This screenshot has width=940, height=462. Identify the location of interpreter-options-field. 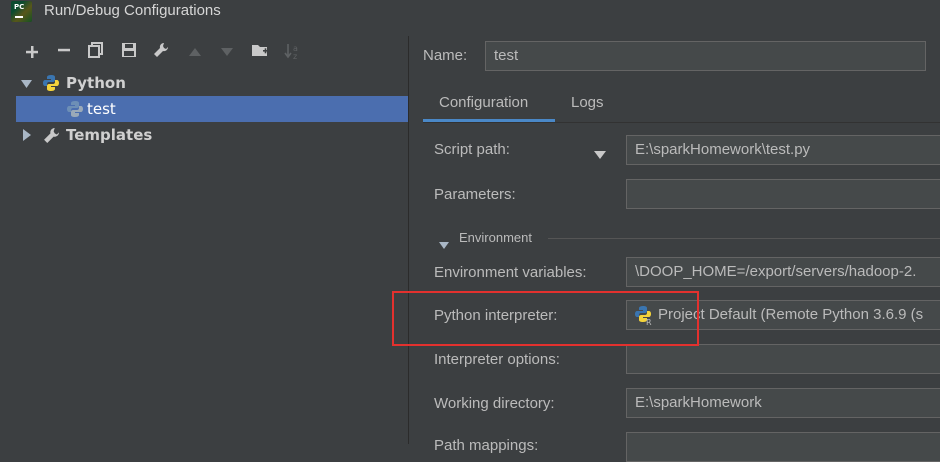
(783, 359).